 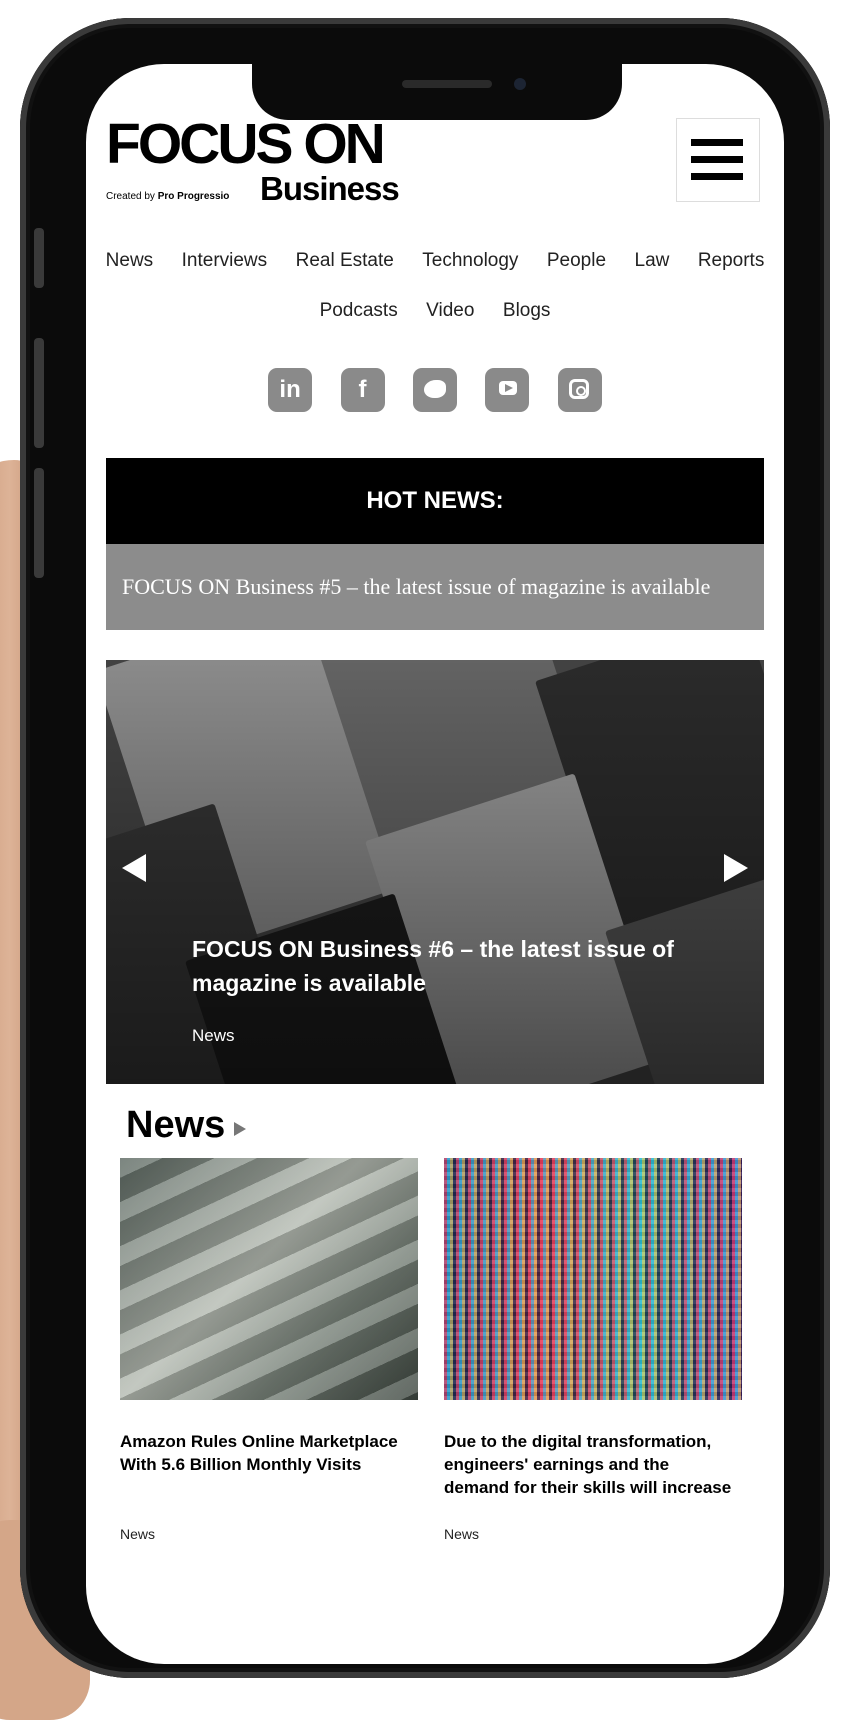 What do you see at coordinates (175, 1125) in the screenshot?
I see `news-section-heading: News` at bounding box center [175, 1125].